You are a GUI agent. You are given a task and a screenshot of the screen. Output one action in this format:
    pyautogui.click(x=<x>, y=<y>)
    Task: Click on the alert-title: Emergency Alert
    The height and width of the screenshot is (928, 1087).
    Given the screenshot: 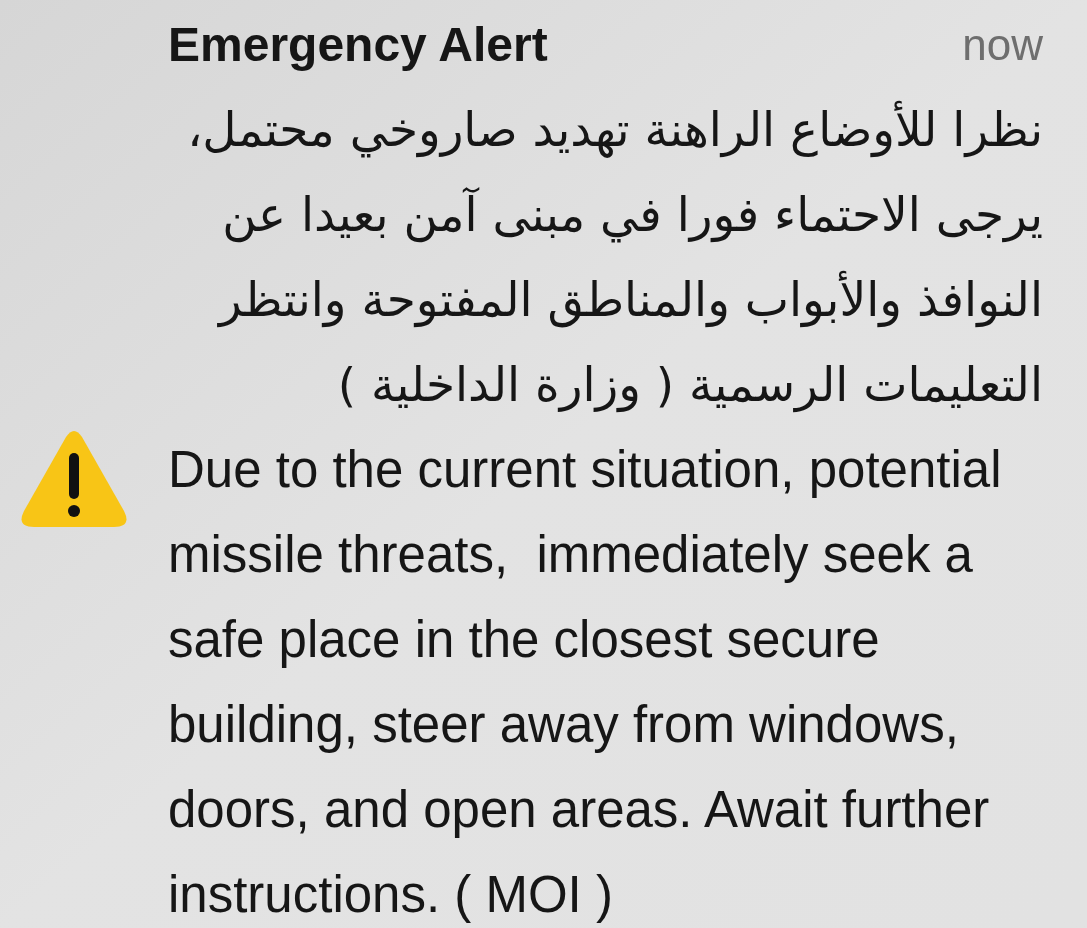 What is the action you would take?
    pyautogui.click(x=358, y=45)
    